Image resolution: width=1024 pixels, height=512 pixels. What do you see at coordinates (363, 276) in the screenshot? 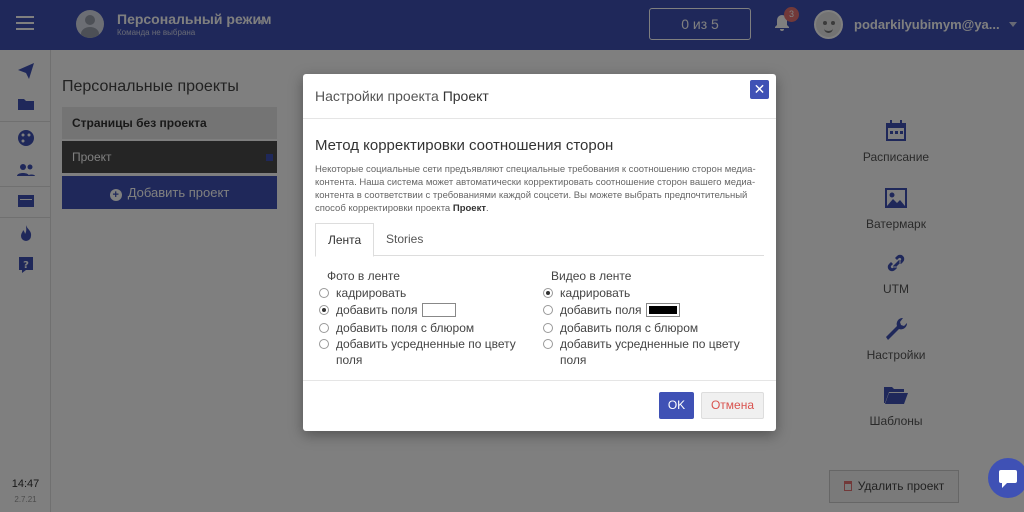
I see `photo-feed-title: Фото в ленте` at bounding box center [363, 276].